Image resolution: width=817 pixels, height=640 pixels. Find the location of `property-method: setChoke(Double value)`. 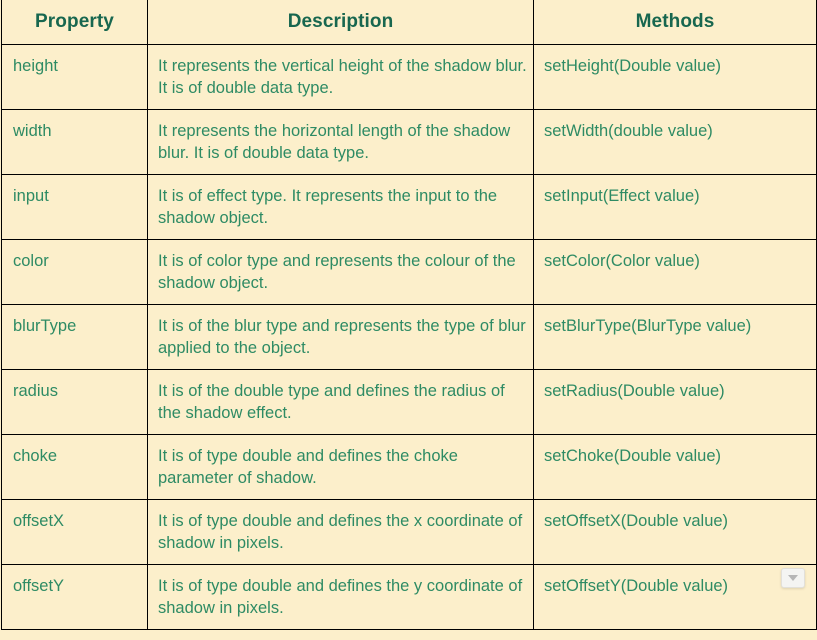

property-method: setChoke(Double value) is located at coordinates (633, 456).